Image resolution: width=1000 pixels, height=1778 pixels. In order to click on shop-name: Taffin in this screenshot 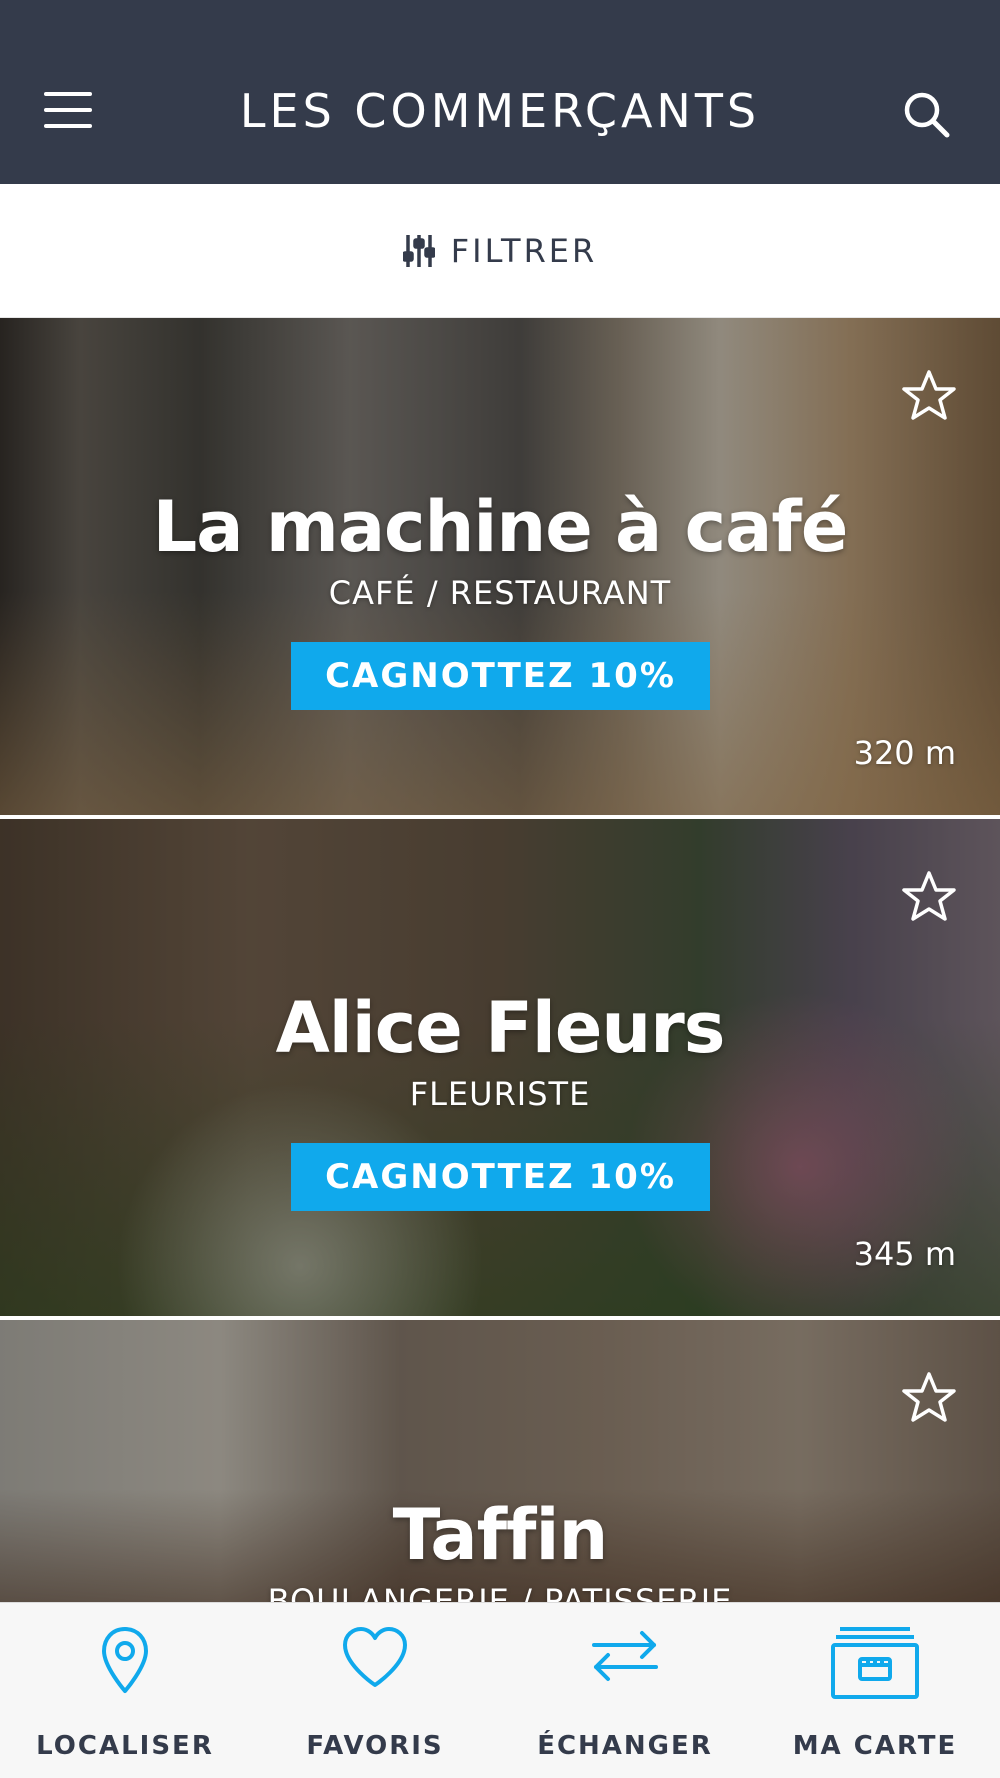, I will do `click(500, 1535)`.